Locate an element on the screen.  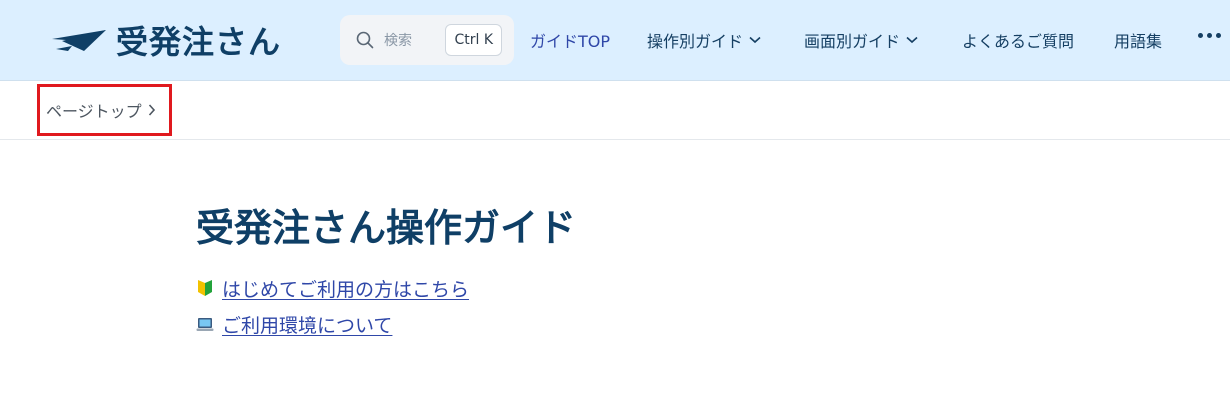
nav-screen-guide-label: 画面別ガイド is located at coordinates (852, 41).